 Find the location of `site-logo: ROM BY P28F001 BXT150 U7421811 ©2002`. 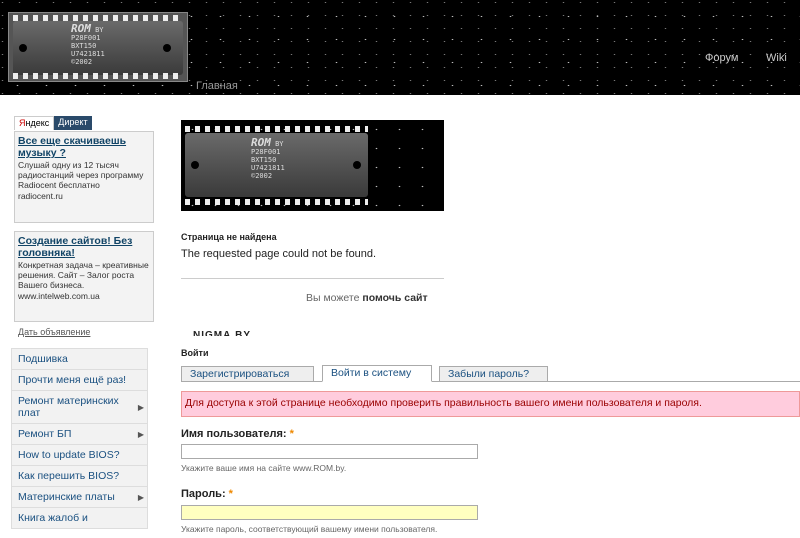

site-logo: ROM BY P28F001 BXT150 U7421811 ©2002 is located at coordinates (98, 47).